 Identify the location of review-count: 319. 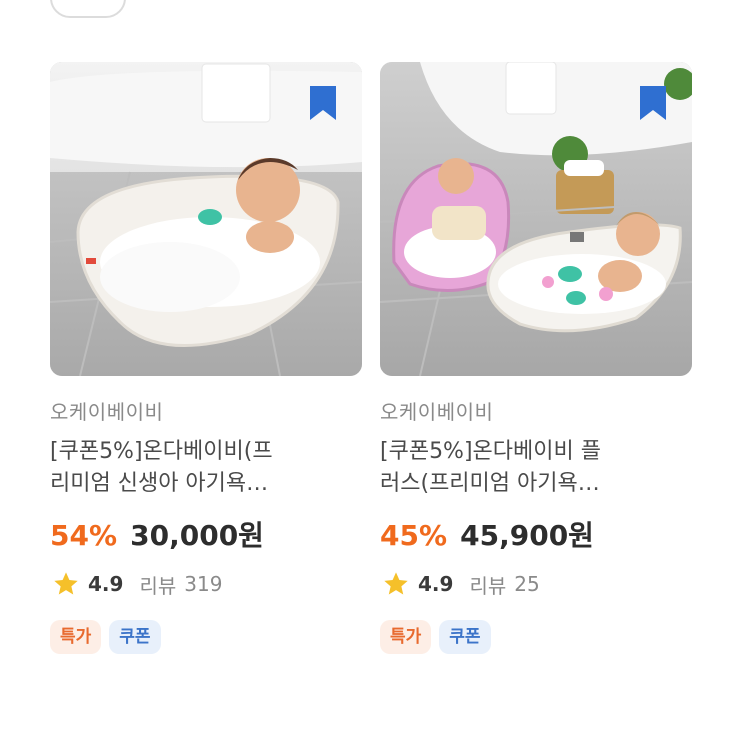
(203, 584).